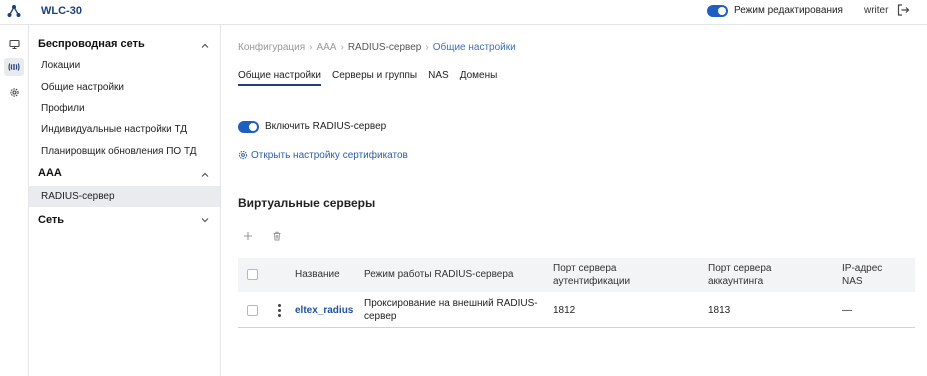  Describe the element at coordinates (124, 65) in the screenshot. I see `sidebar-item-locations: Локации` at that location.